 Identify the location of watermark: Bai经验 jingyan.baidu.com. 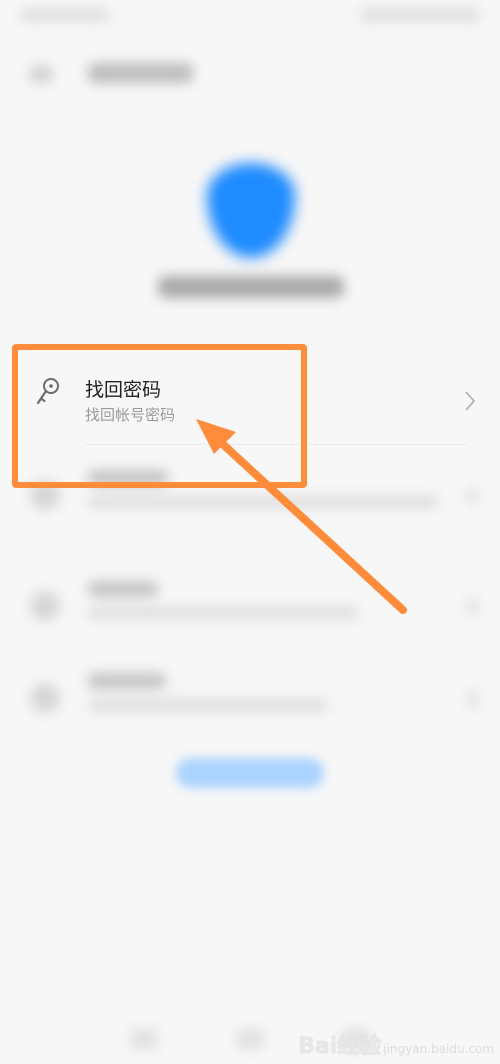
(396, 1044).